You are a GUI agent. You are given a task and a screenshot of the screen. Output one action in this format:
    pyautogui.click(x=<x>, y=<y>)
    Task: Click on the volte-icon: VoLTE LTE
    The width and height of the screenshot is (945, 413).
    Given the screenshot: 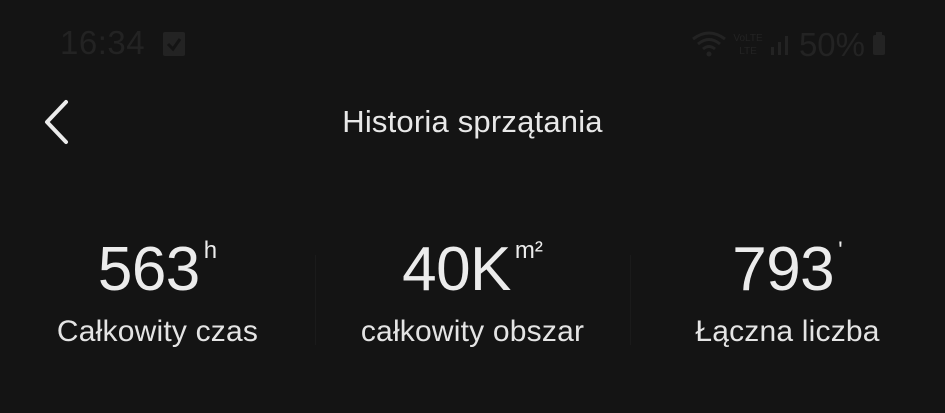 What is the action you would take?
    pyautogui.click(x=748, y=45)
    